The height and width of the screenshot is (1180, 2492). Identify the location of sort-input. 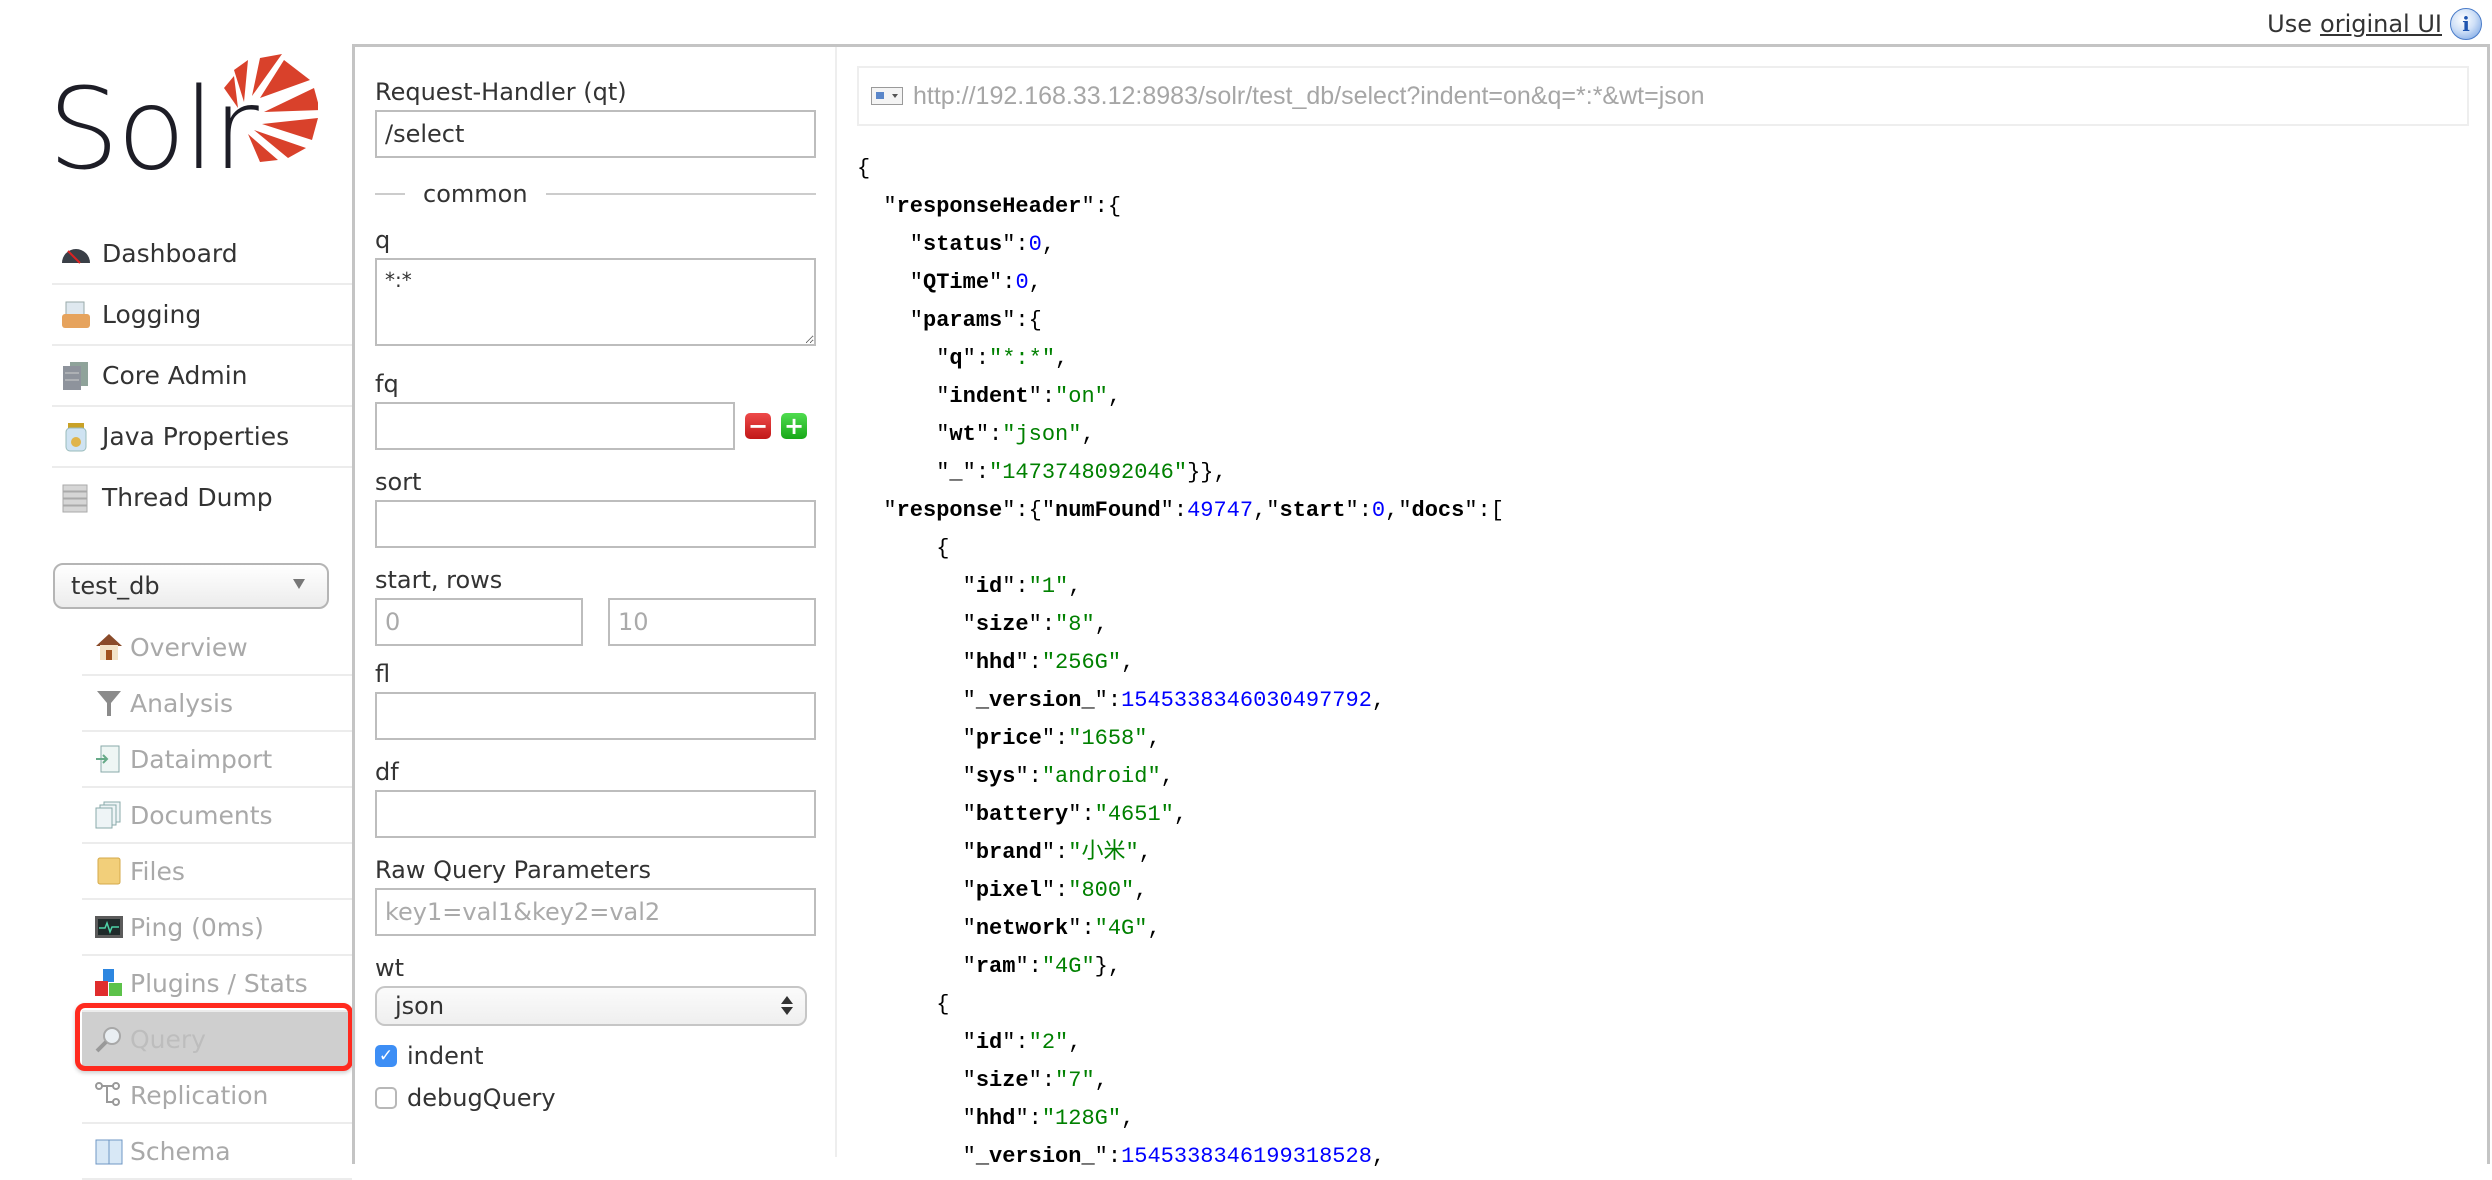
(595, 524).